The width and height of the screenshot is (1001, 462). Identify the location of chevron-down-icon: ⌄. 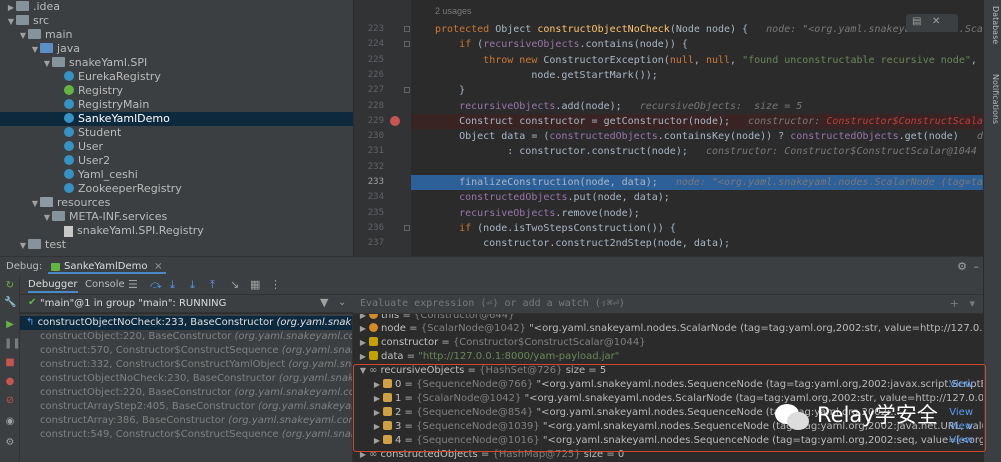
(342, 302).